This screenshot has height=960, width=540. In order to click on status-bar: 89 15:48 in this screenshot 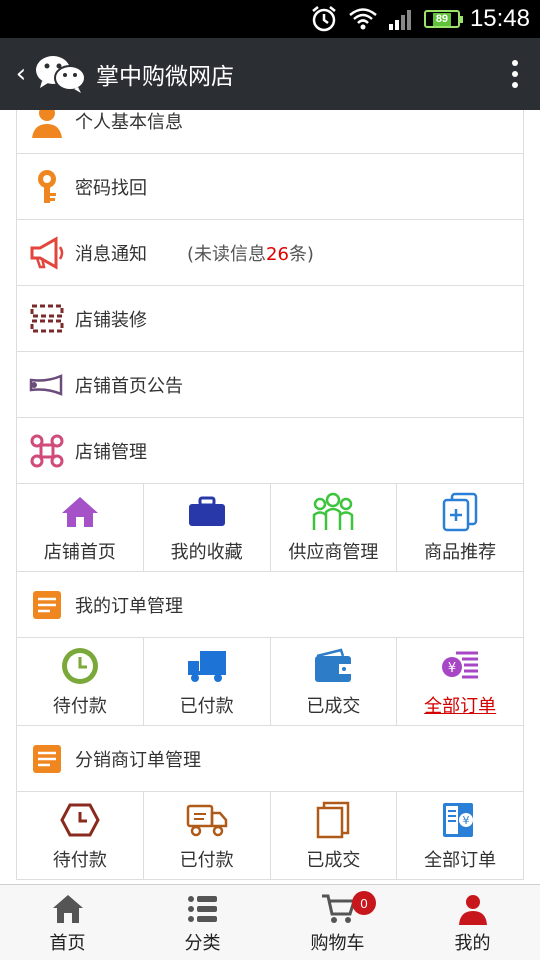, I will do `click(270, 19)`.